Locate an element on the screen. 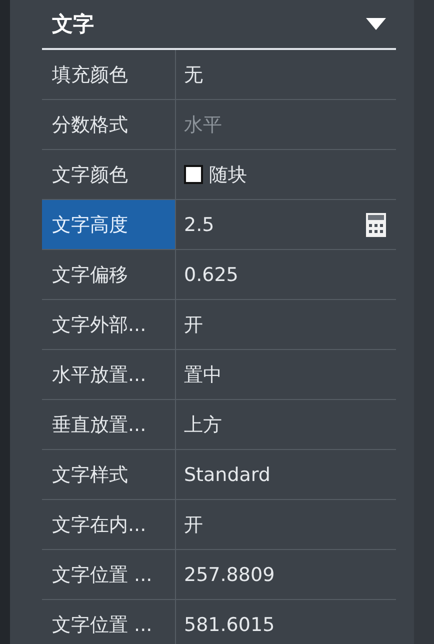  property-value: 随块 is located at coordinates (228, 175).